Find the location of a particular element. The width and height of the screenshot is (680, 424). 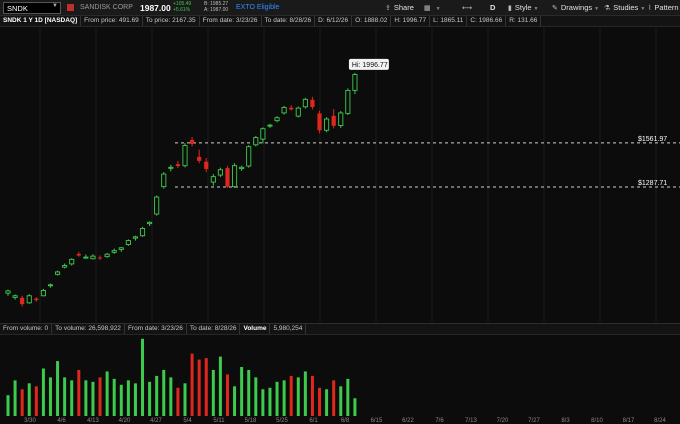

drawings-button: ✎ Drawings ▼ is located at coordinates (575, 7).